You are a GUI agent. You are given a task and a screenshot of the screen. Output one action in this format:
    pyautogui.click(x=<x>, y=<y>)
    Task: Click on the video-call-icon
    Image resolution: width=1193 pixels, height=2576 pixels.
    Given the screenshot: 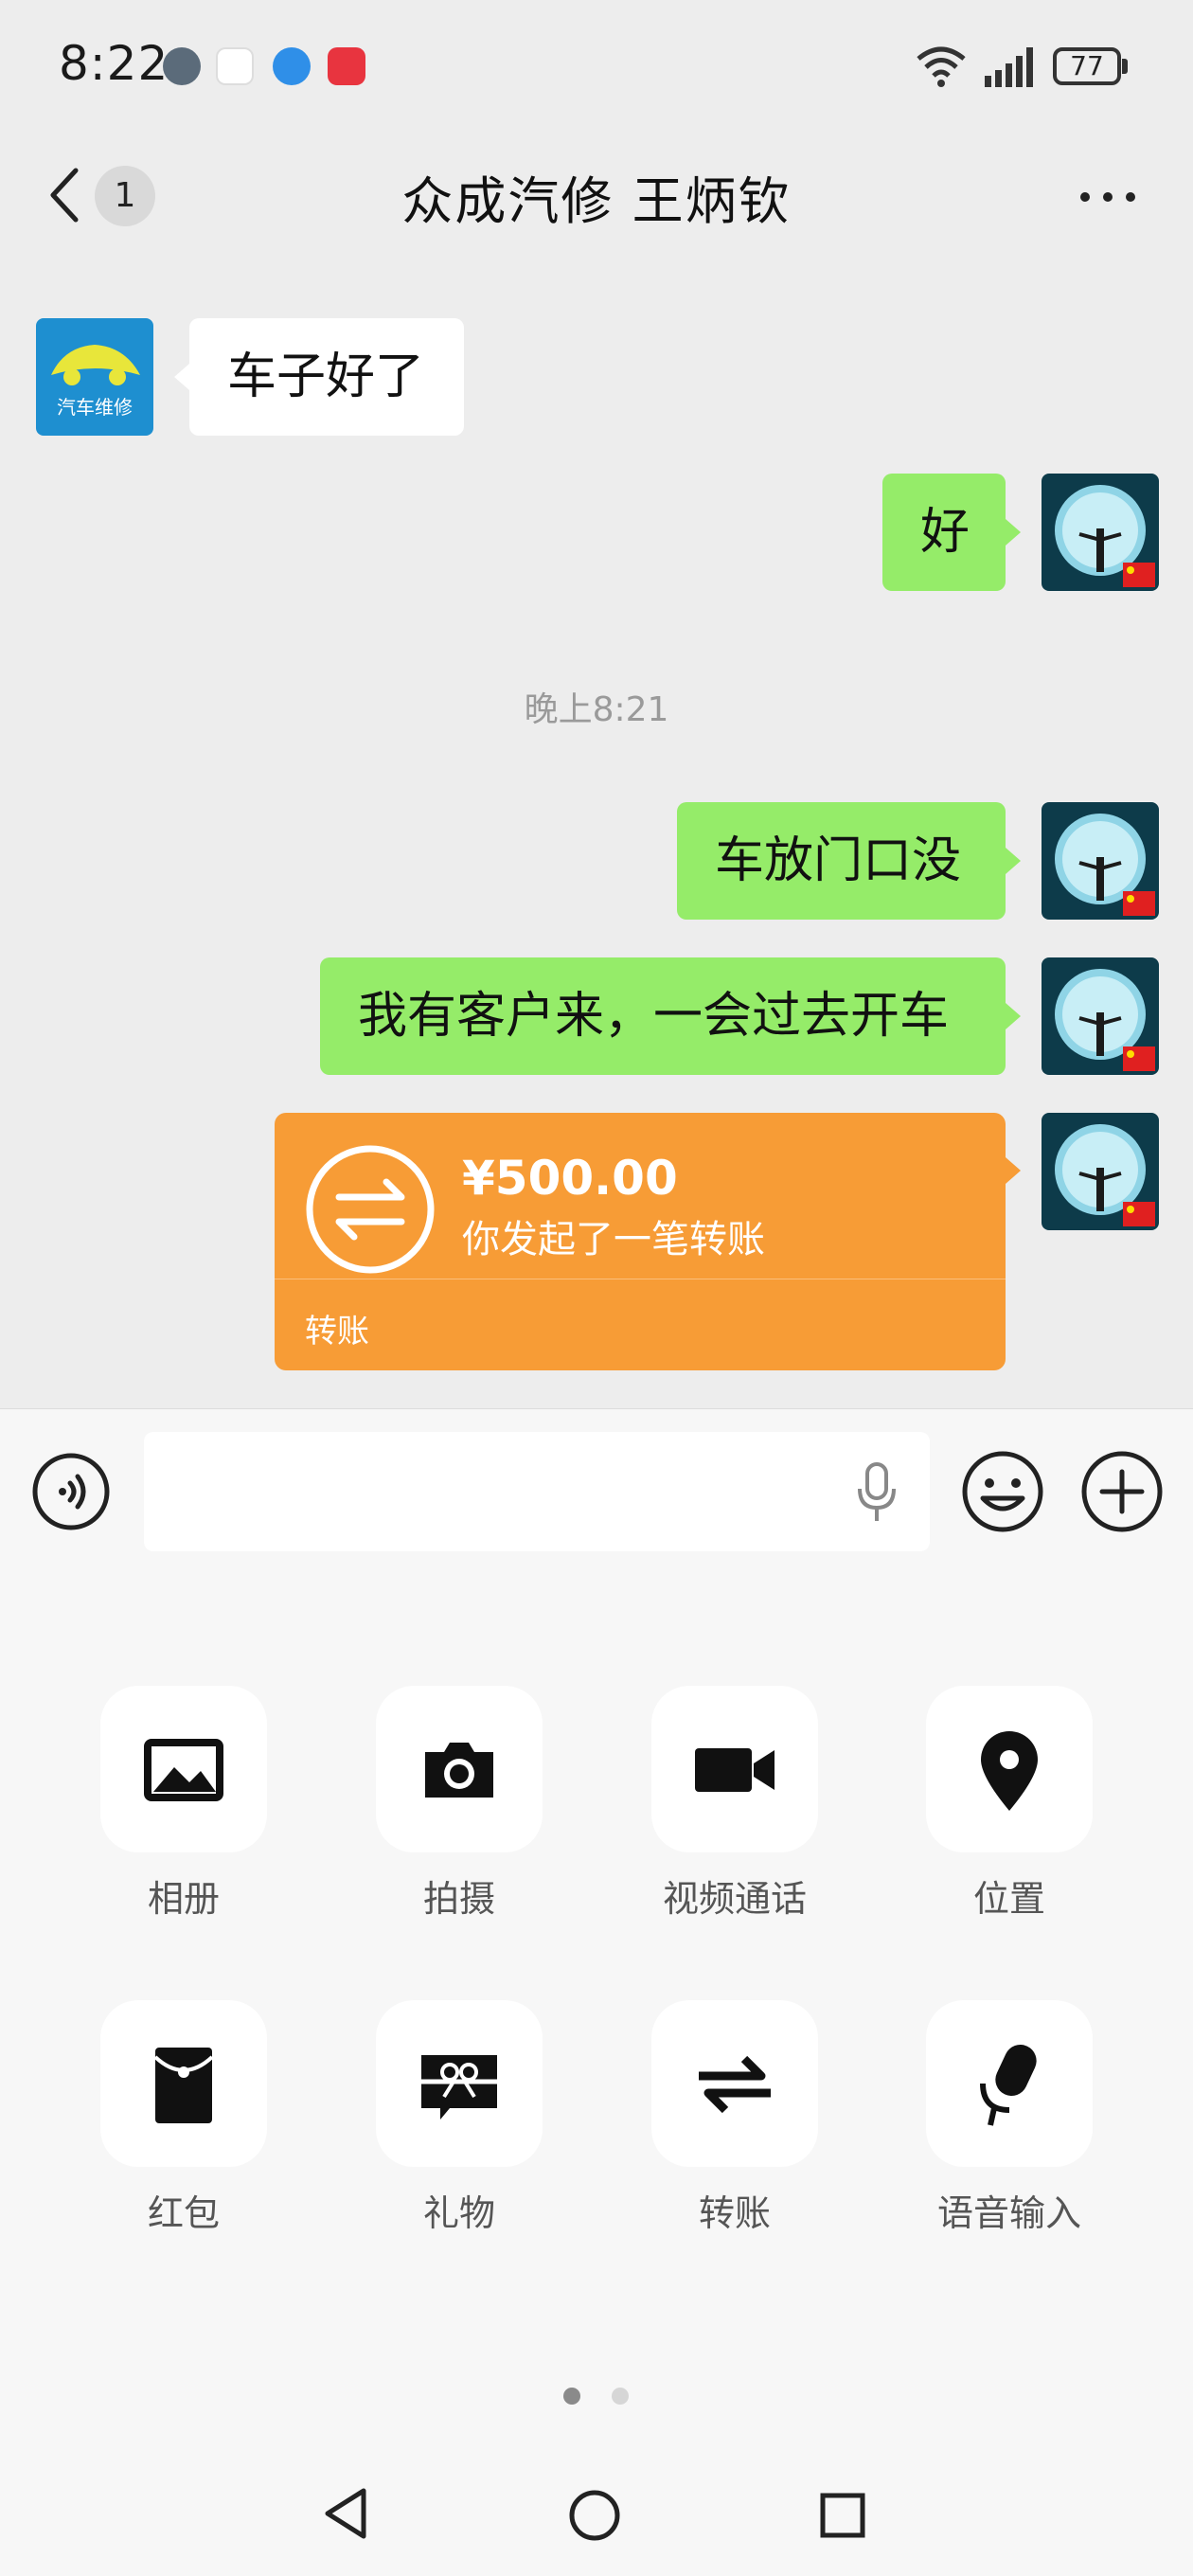 What is the action you would take?
    pyautogui.click(x=735, y=1770)
    